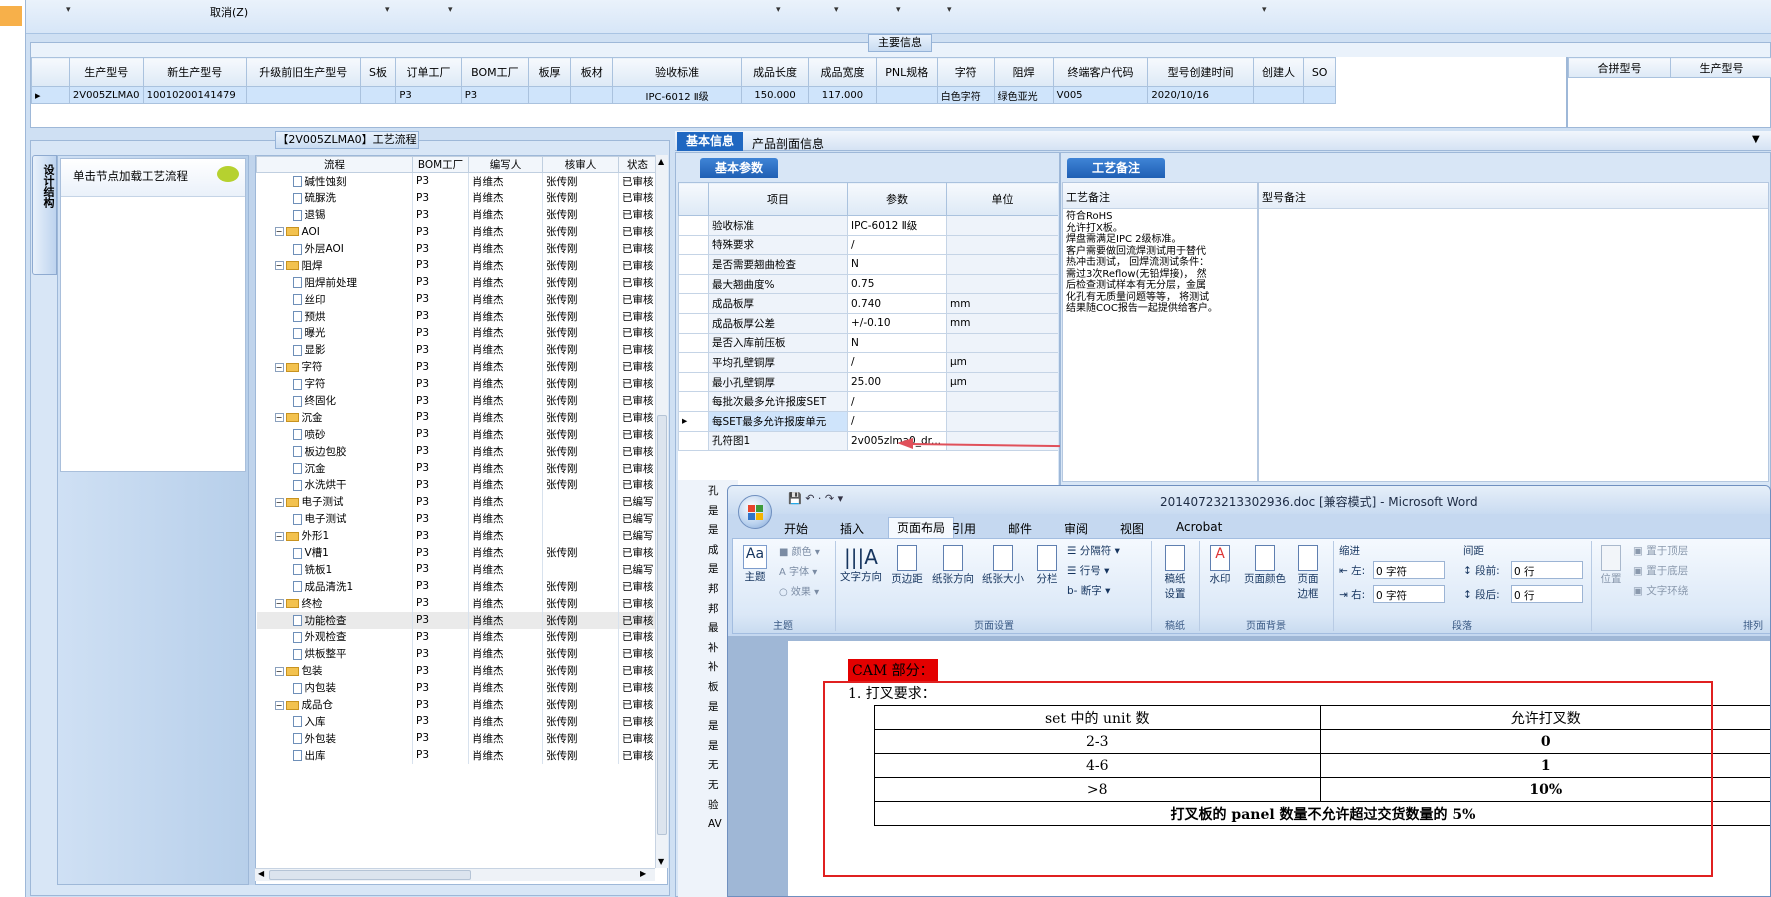 This screenshot has height=897, width=1771. I want to click on tree-node: 硫脲洗, so click(334, 198).